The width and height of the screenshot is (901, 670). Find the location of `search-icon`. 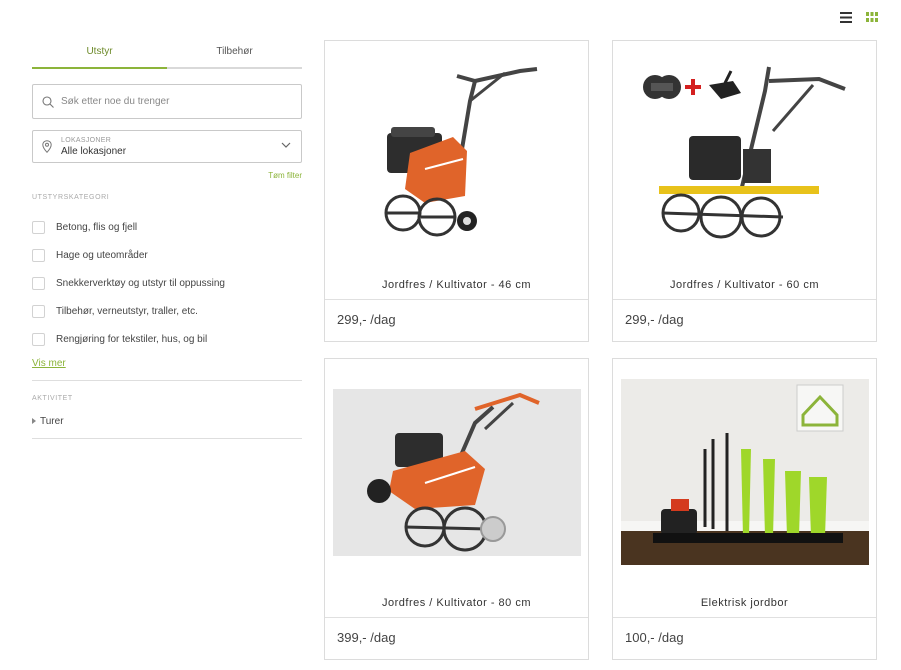

search-icon is located at coordinates (48, 101).